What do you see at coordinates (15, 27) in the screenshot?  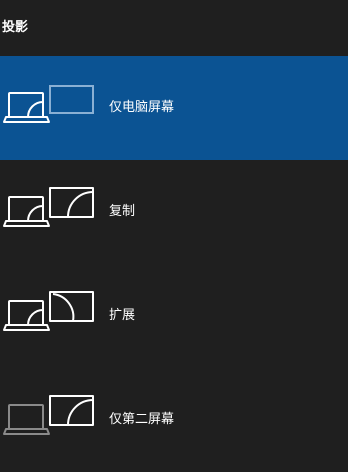 I see `panel-title: 投影` at bounding box center [15, 27].